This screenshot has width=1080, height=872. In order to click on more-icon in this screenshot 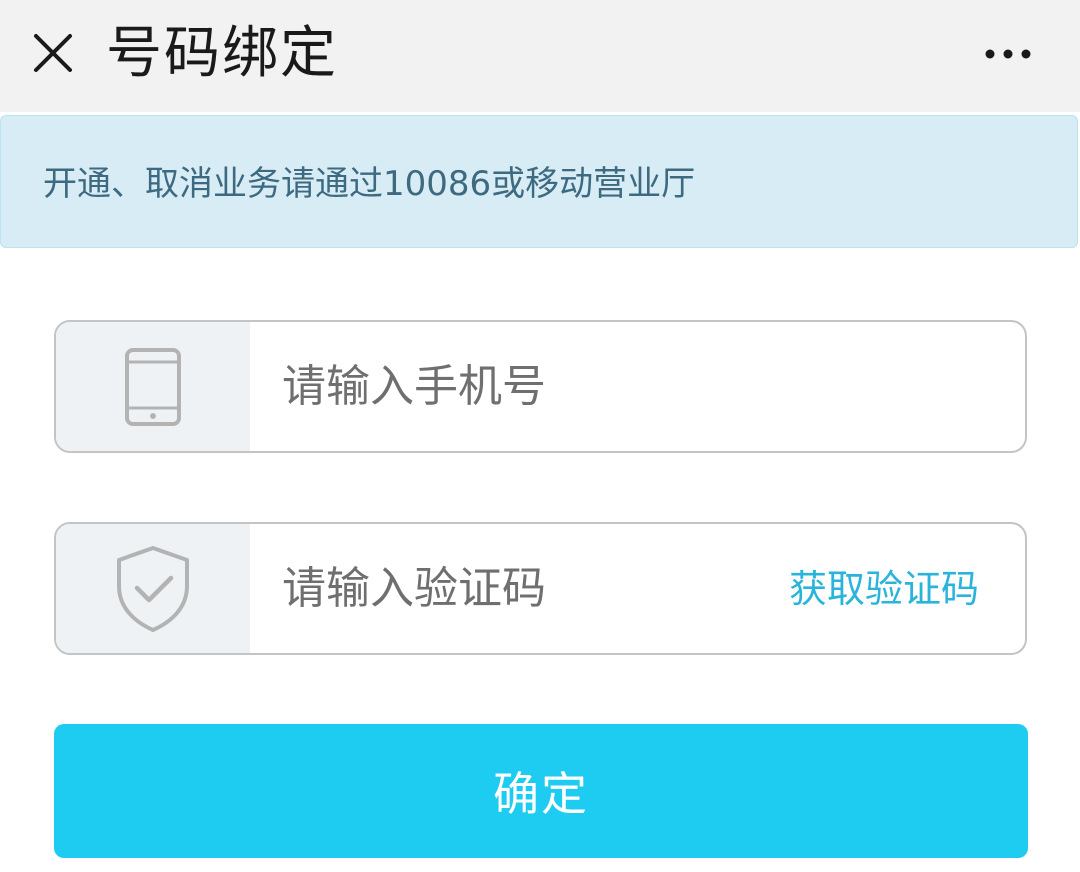, I will do `click(1008, 54)`.